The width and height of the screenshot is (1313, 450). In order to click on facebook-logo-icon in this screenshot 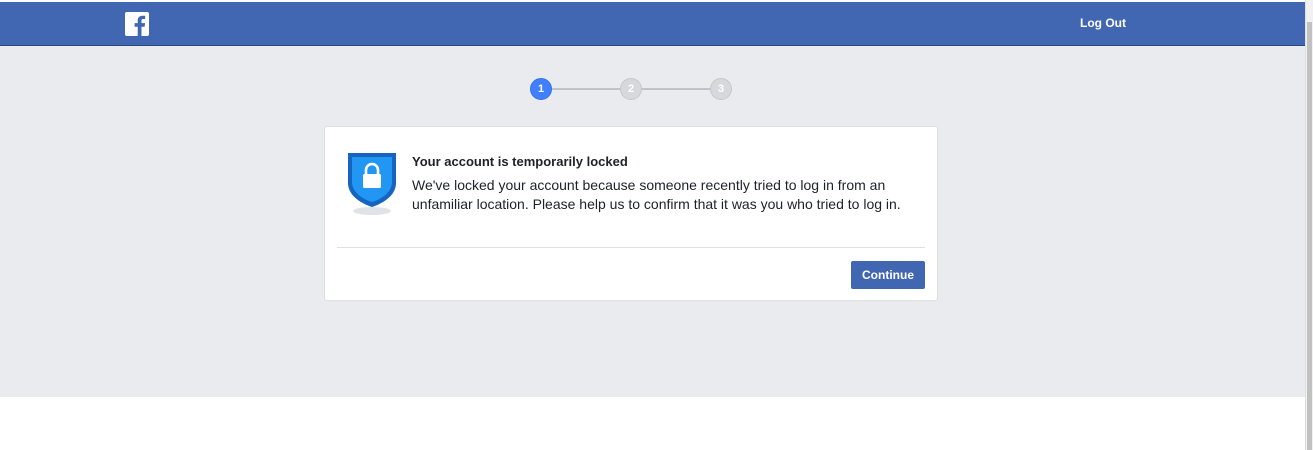, I will do `click(137, 24)`.